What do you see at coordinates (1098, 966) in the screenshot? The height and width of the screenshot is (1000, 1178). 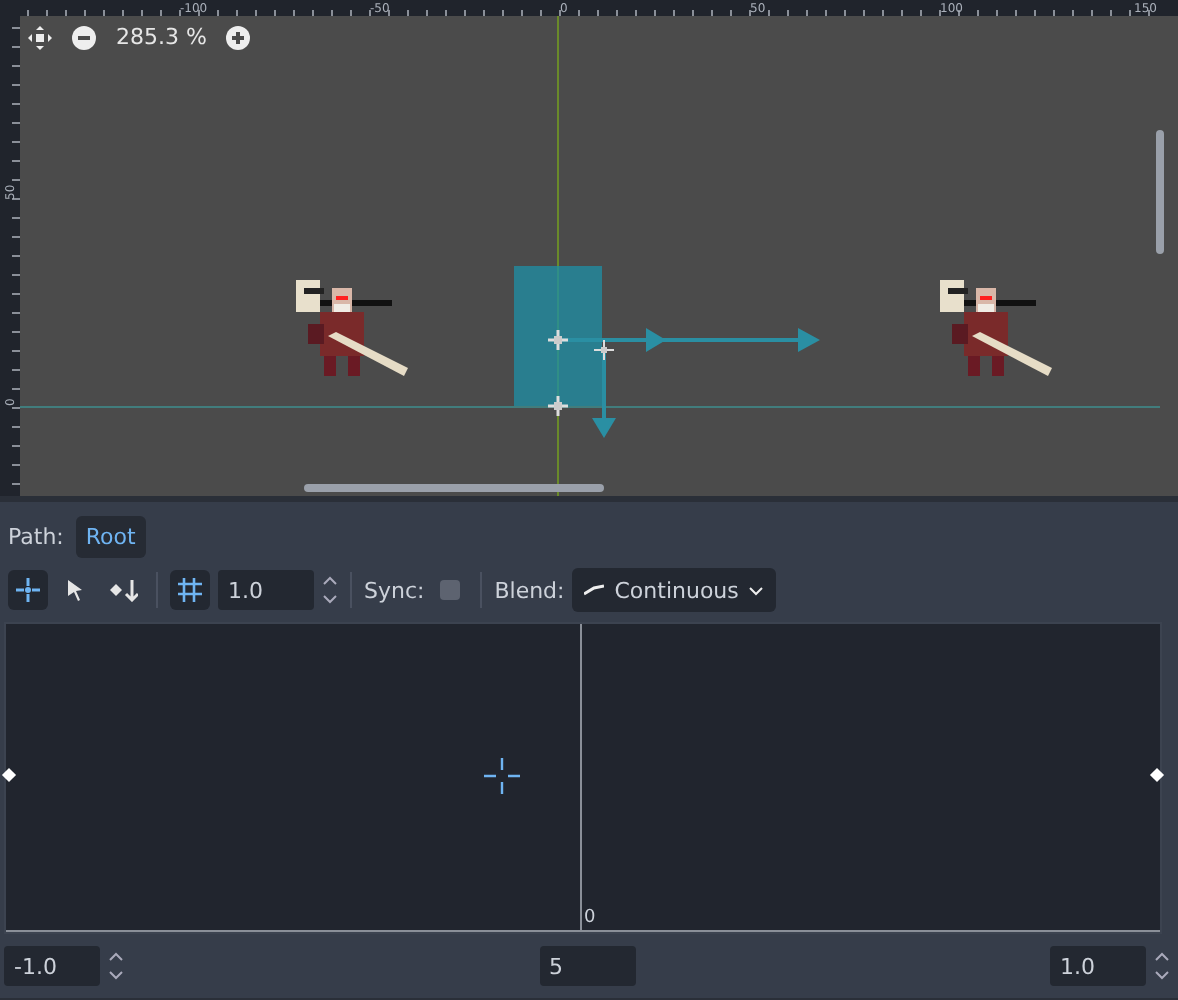 I see `max-value-field: 1.0` at bounding box center [1098, 966].